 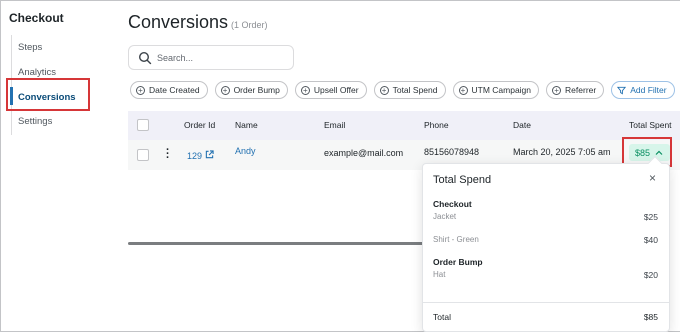 I want to click on search-icon, so click(x=145, y=58).